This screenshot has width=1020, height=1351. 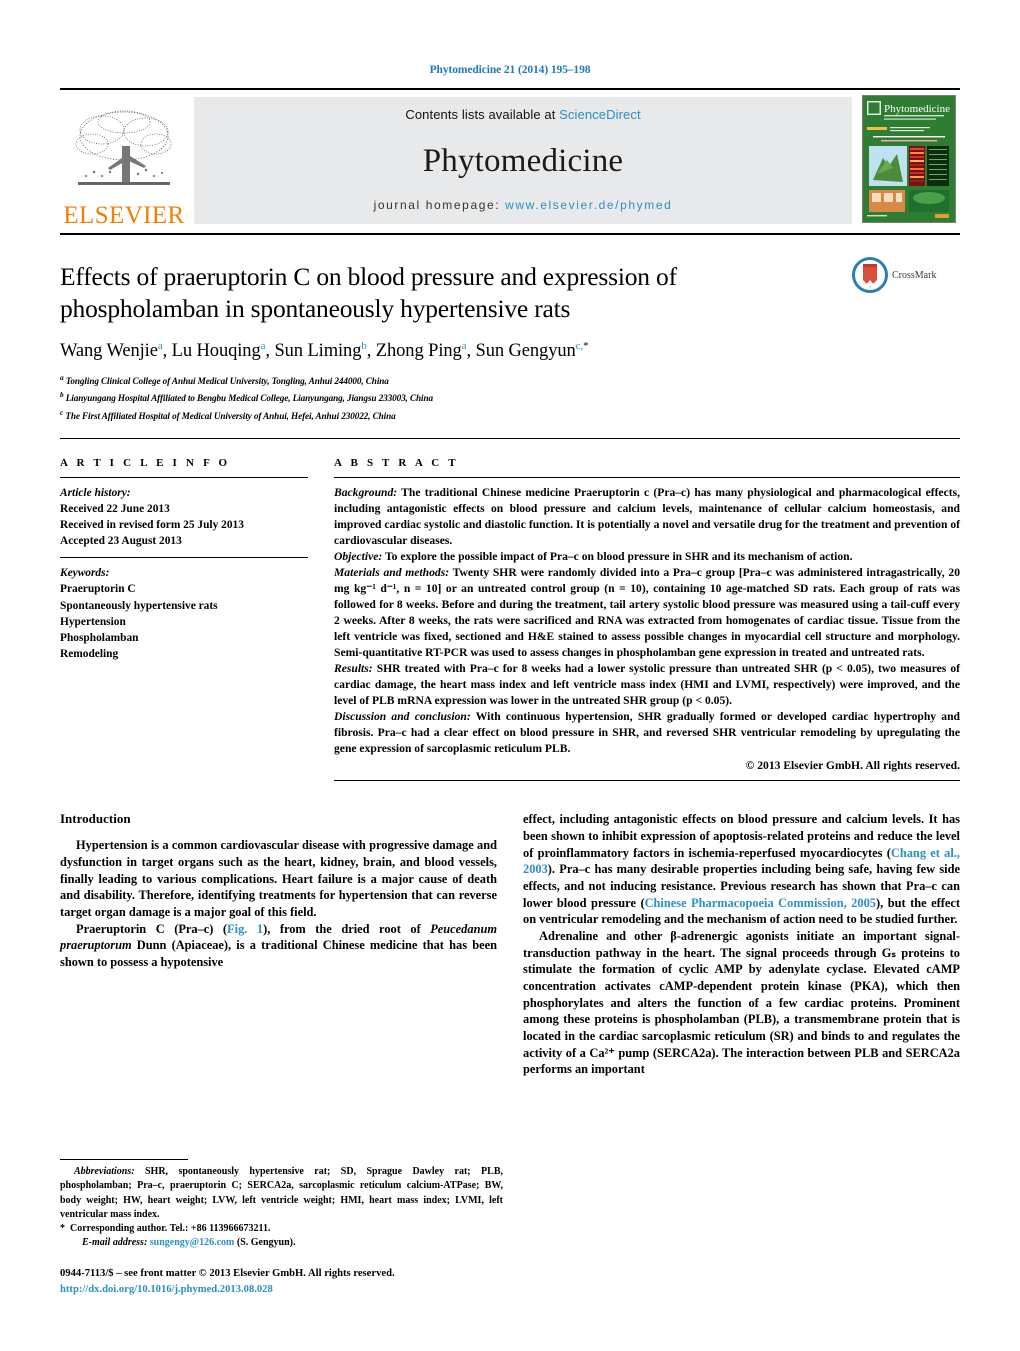 What do you see at coordinates (98, 589) in the screenshot?
I see `keyword-item: Praeruptorin C` at bounding box center [98, 589].